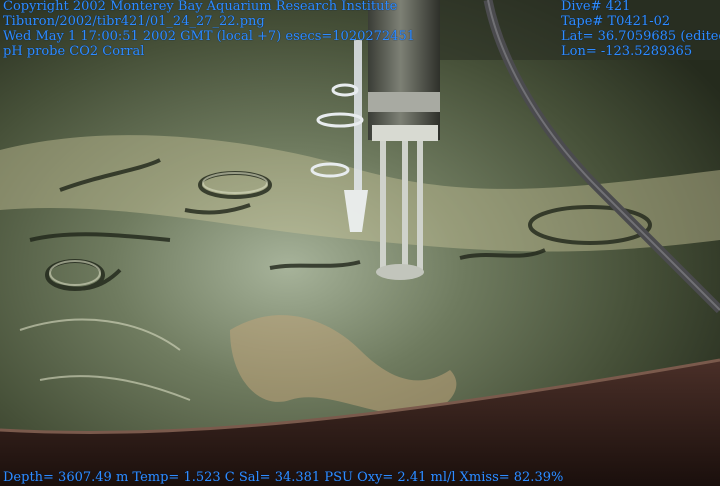 This screenshot has width=720, height=486. Describe the element at coordinates (596, 7) in the screenshot. I see `dive-number-text: Dive# 421` at that location.